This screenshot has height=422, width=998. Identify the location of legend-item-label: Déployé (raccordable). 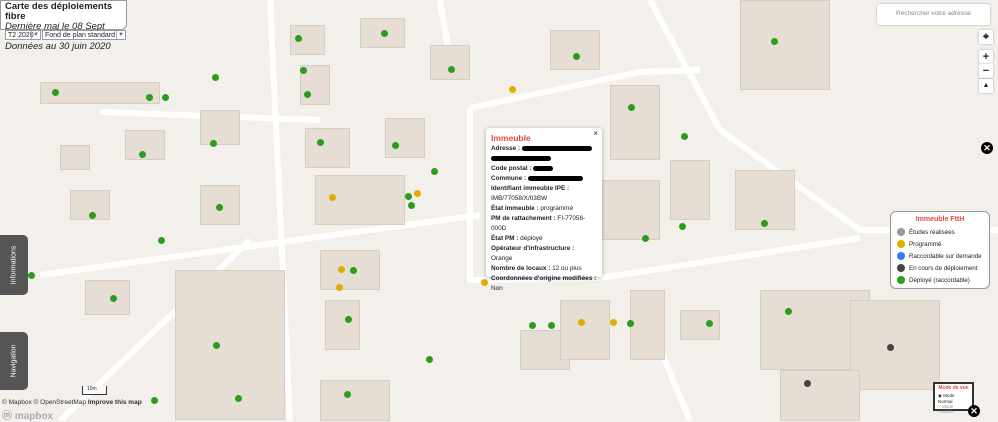
(939, 280).